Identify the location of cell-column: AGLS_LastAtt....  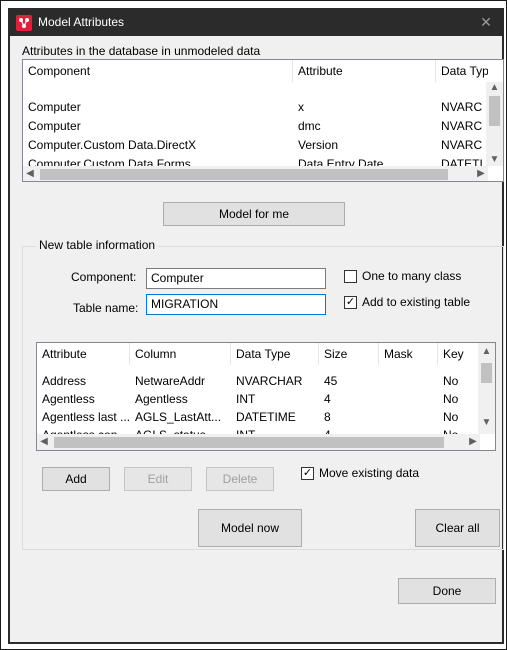
(178, 417).